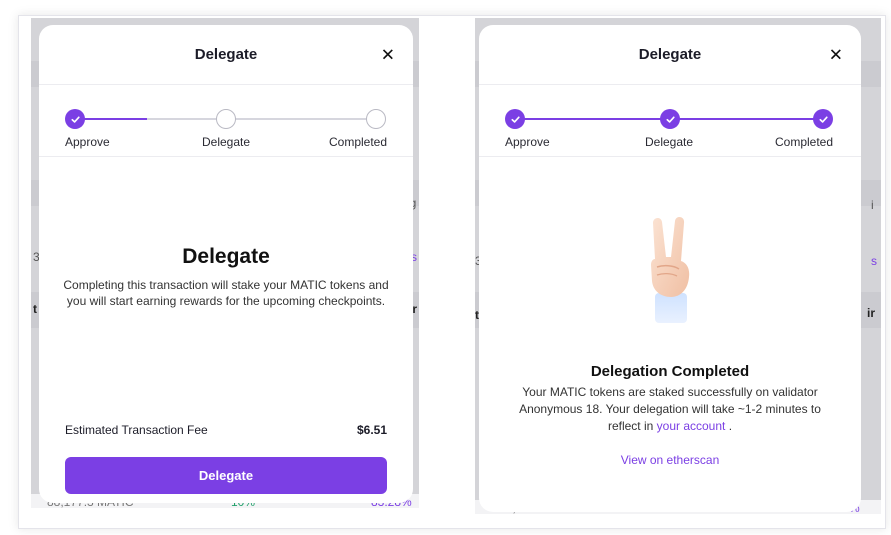 The height and width of the screenshot is (535, 891). I want to click on step-completed-indicator, so click(376, 119).